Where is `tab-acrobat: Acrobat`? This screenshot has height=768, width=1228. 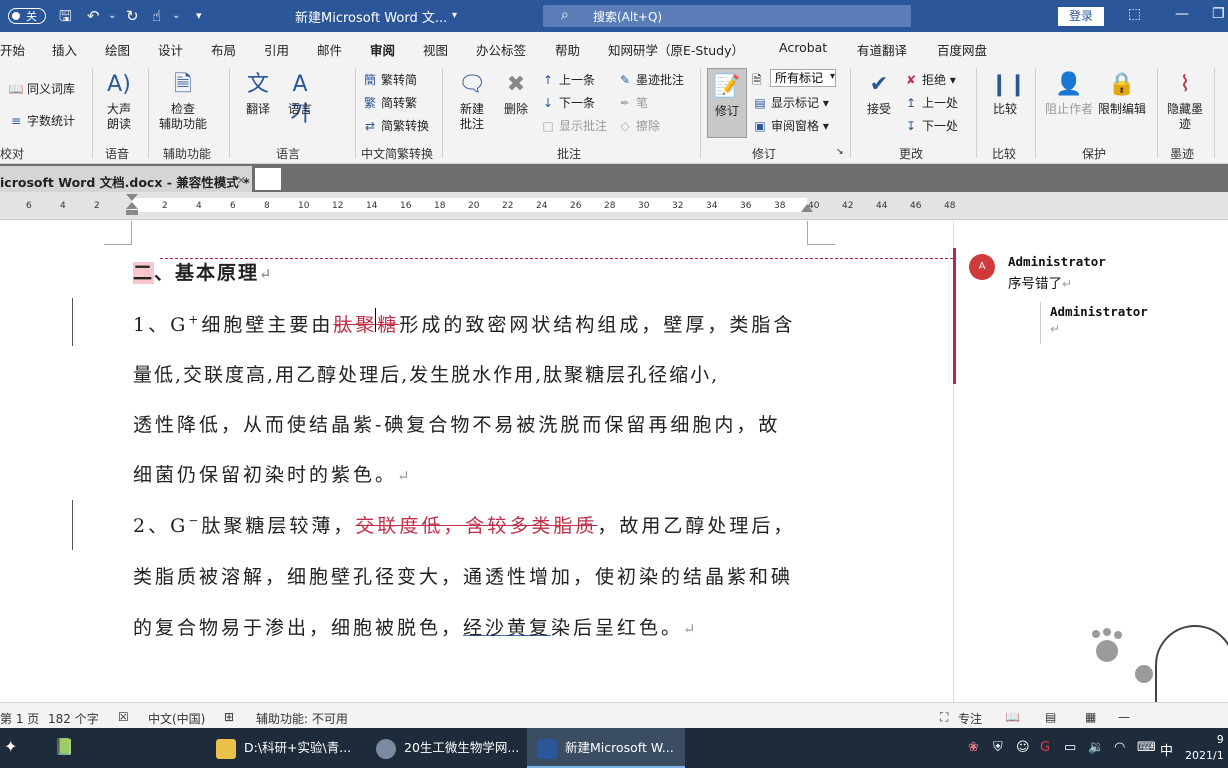 tab-acrobat: Acrobat is located at coordinates (803, 47).